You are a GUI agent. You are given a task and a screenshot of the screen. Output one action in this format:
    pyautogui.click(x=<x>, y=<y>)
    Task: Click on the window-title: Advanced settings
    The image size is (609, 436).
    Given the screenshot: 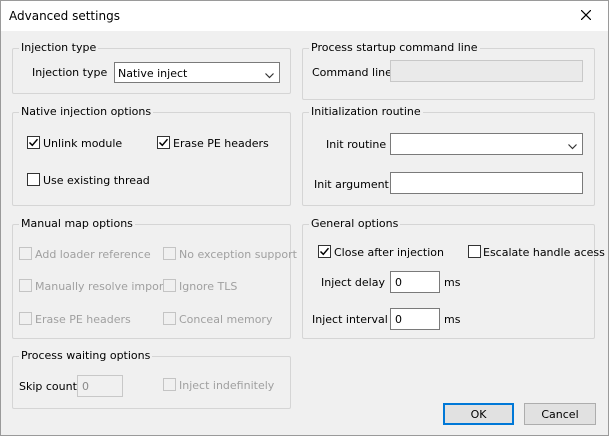 What is the action you would take?
    pyautogui.click(x=64, y=16)
    